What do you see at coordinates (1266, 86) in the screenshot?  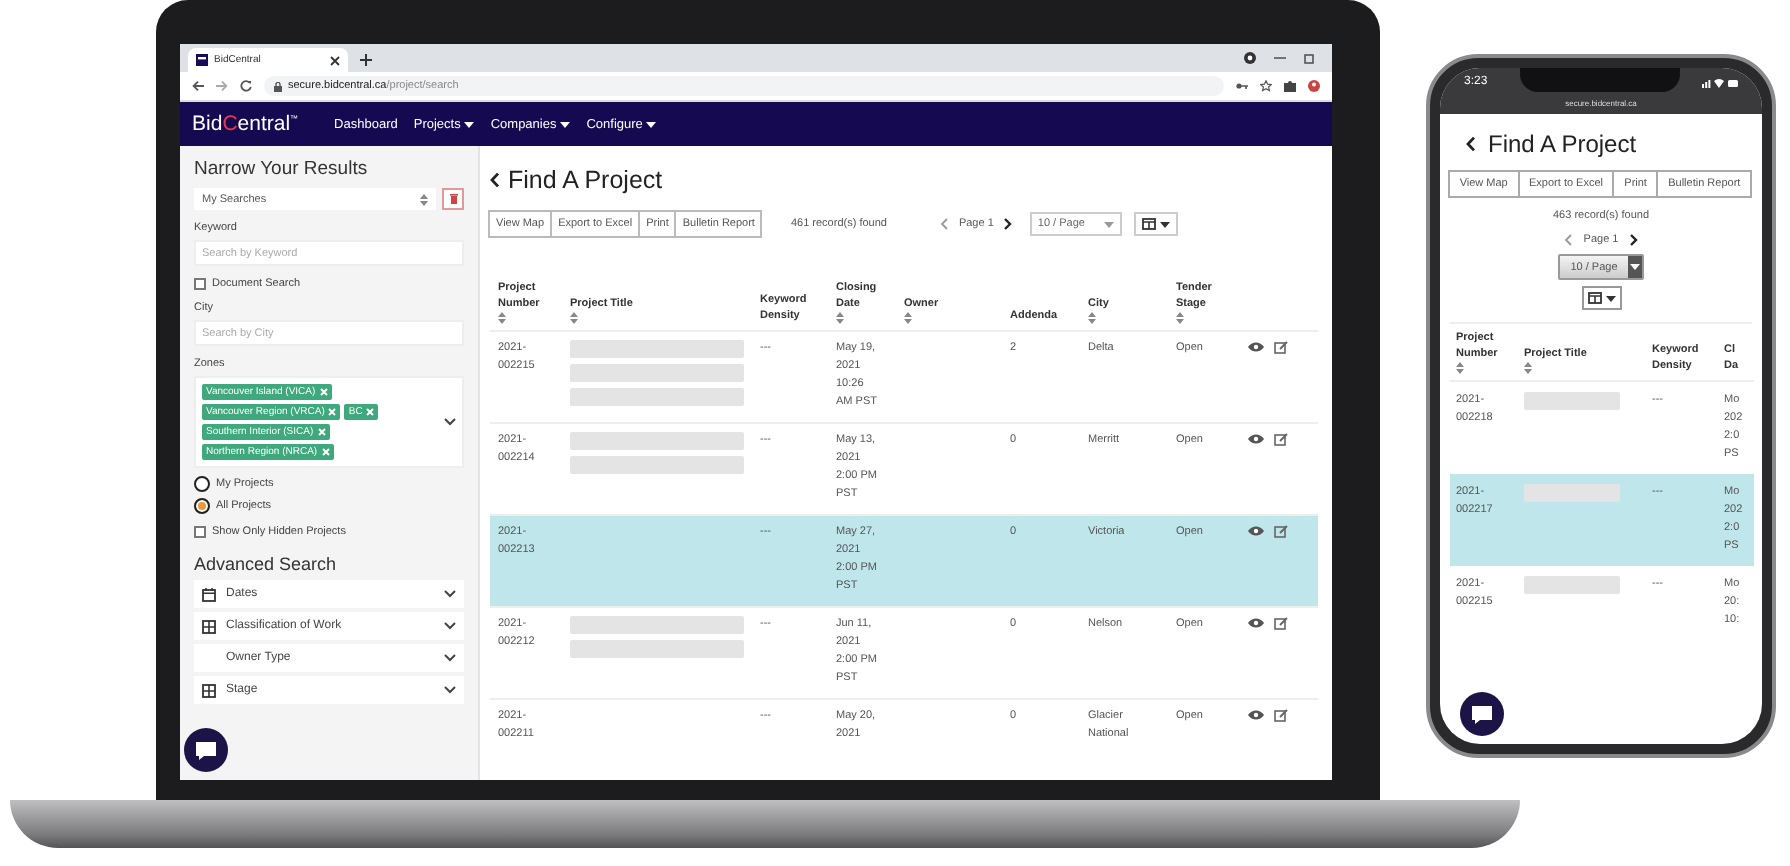 I see `star-icon` at bounding box center [1266, 86].